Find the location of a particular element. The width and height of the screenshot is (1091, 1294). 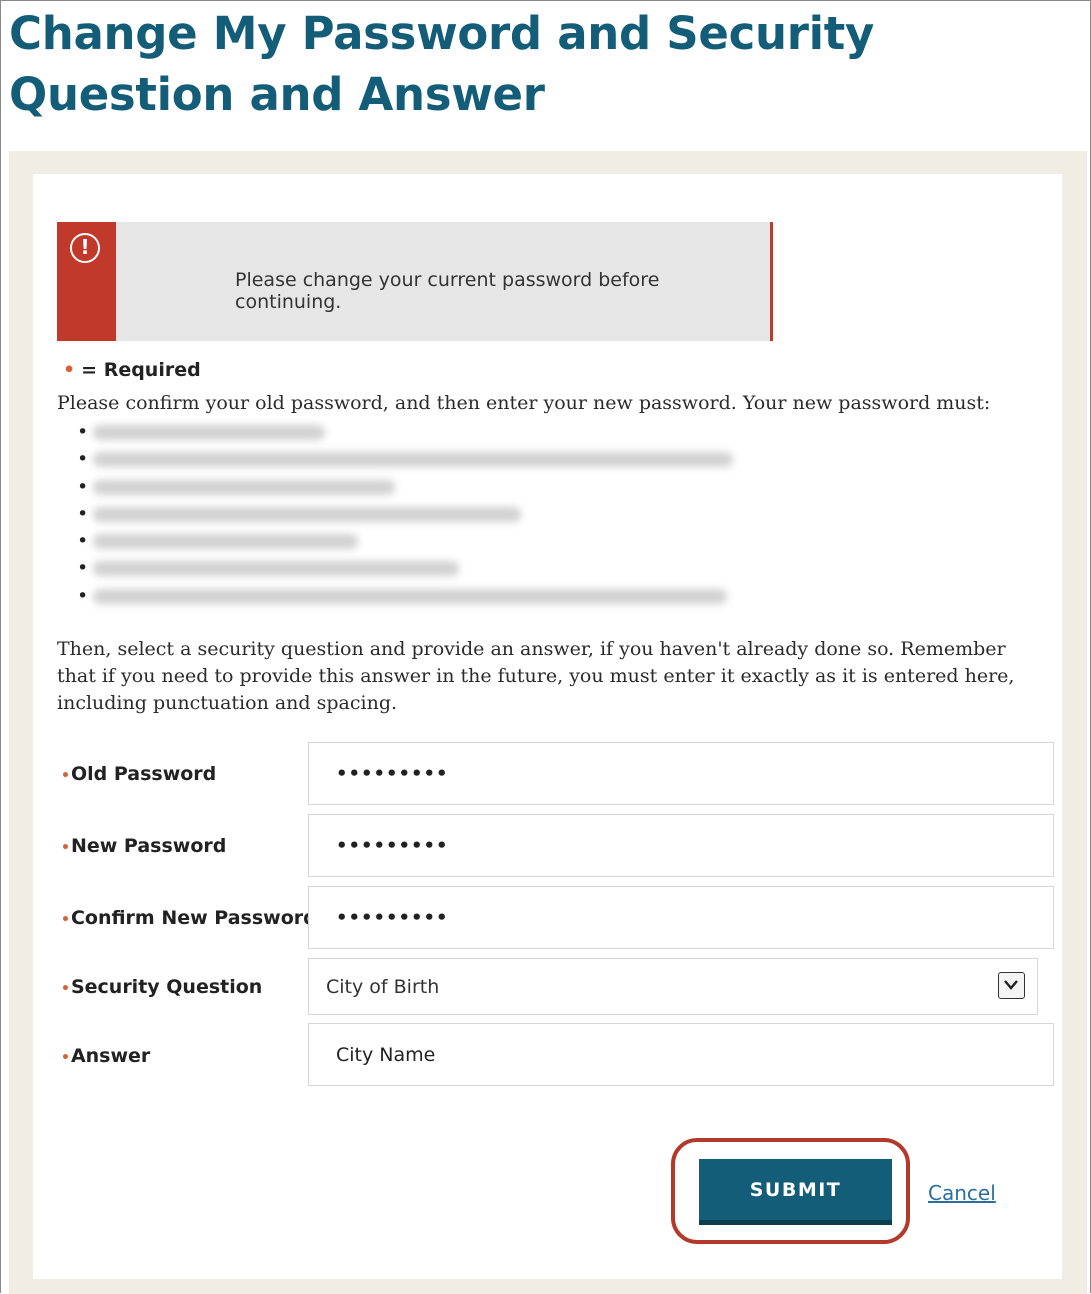

old-password-value: ••••••••• is located at coordinates (392, 773).